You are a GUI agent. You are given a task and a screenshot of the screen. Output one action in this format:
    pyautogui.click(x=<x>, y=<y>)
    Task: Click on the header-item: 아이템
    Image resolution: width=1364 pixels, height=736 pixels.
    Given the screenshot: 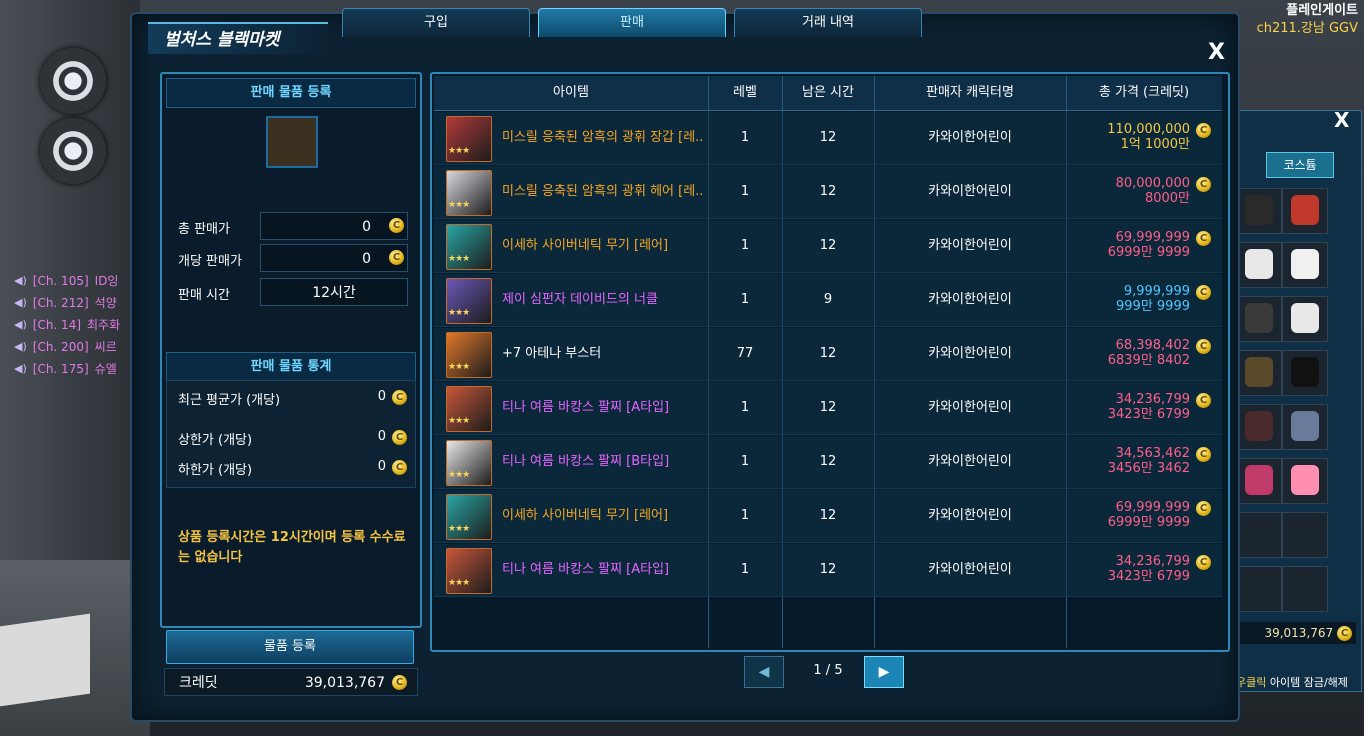 What is the action you would take?
    pyautogui.click(x=571, y=92)
    